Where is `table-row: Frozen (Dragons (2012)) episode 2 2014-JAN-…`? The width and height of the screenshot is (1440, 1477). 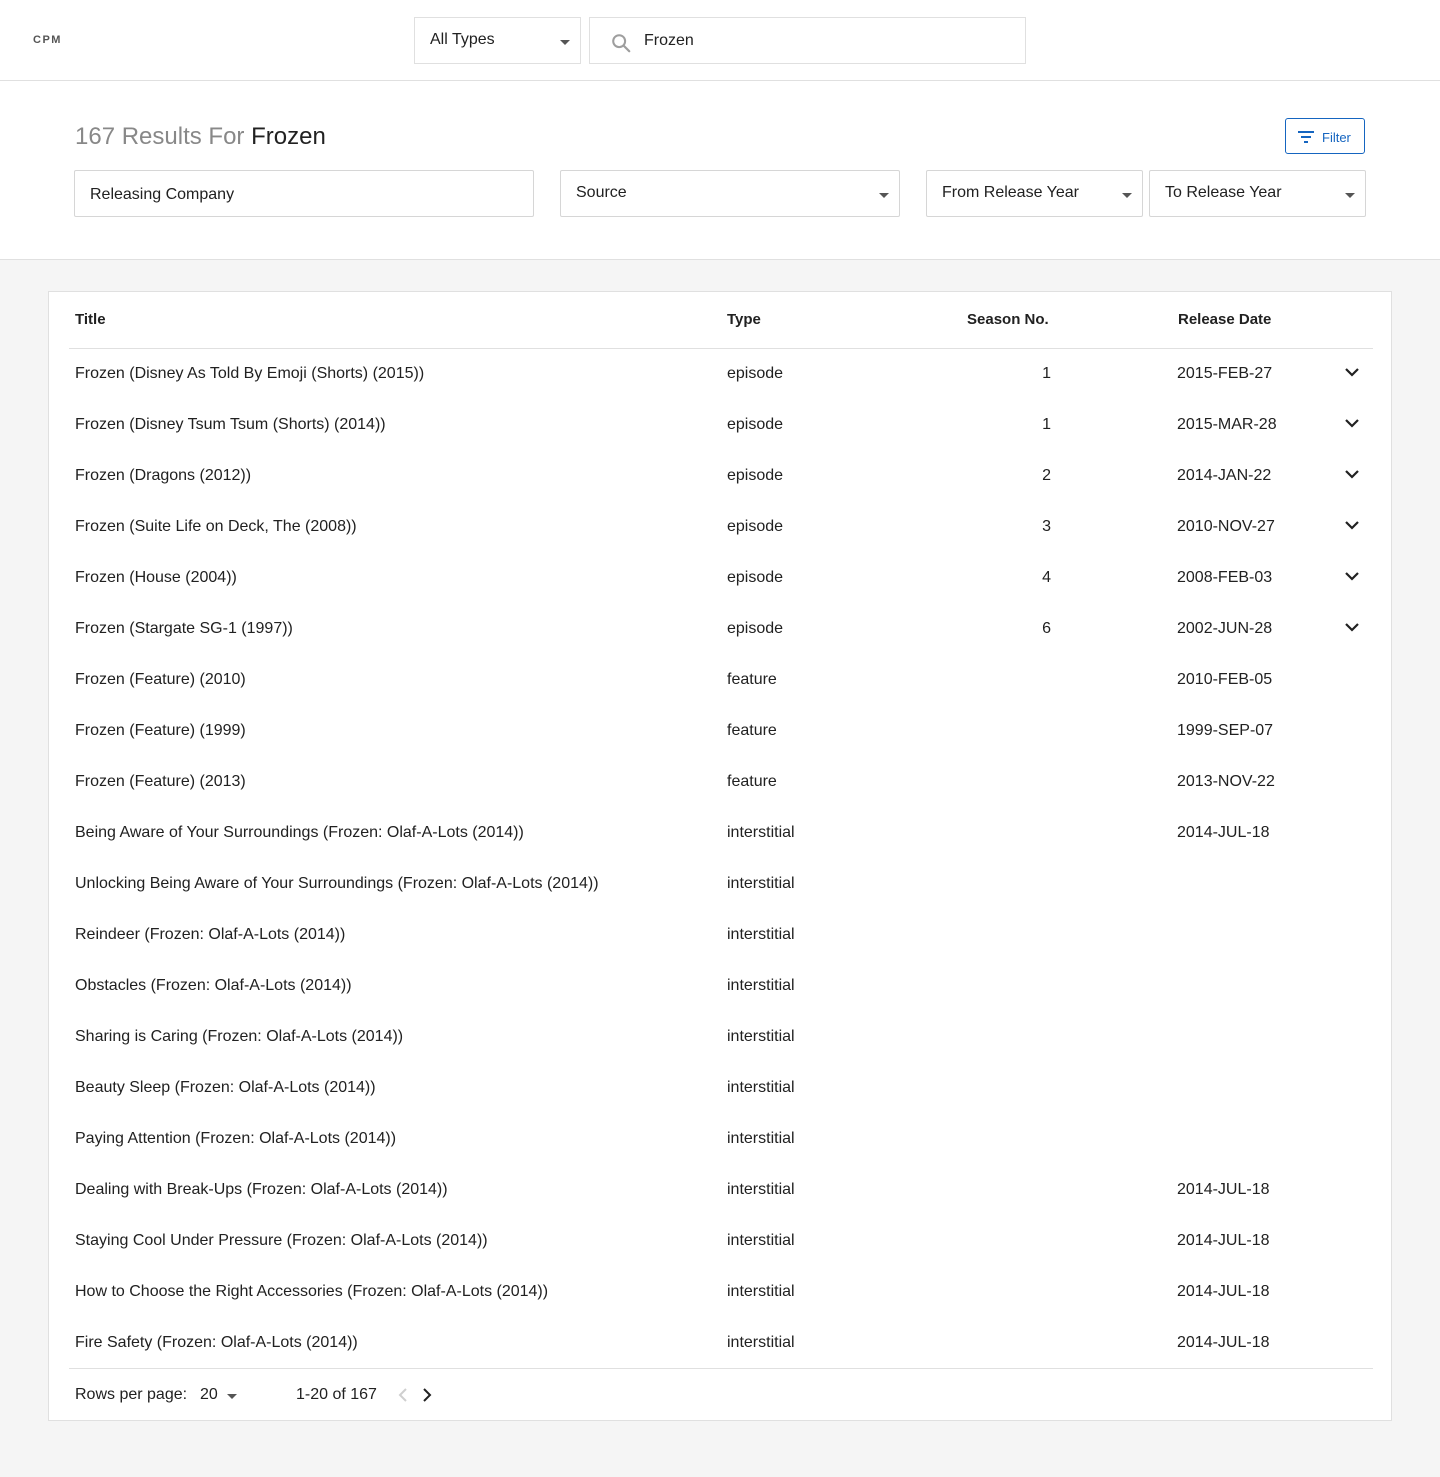 table-row: Frozen (Dragons (2012)) episode 2 2014-JAN-… is located at coordinates (721, 476).